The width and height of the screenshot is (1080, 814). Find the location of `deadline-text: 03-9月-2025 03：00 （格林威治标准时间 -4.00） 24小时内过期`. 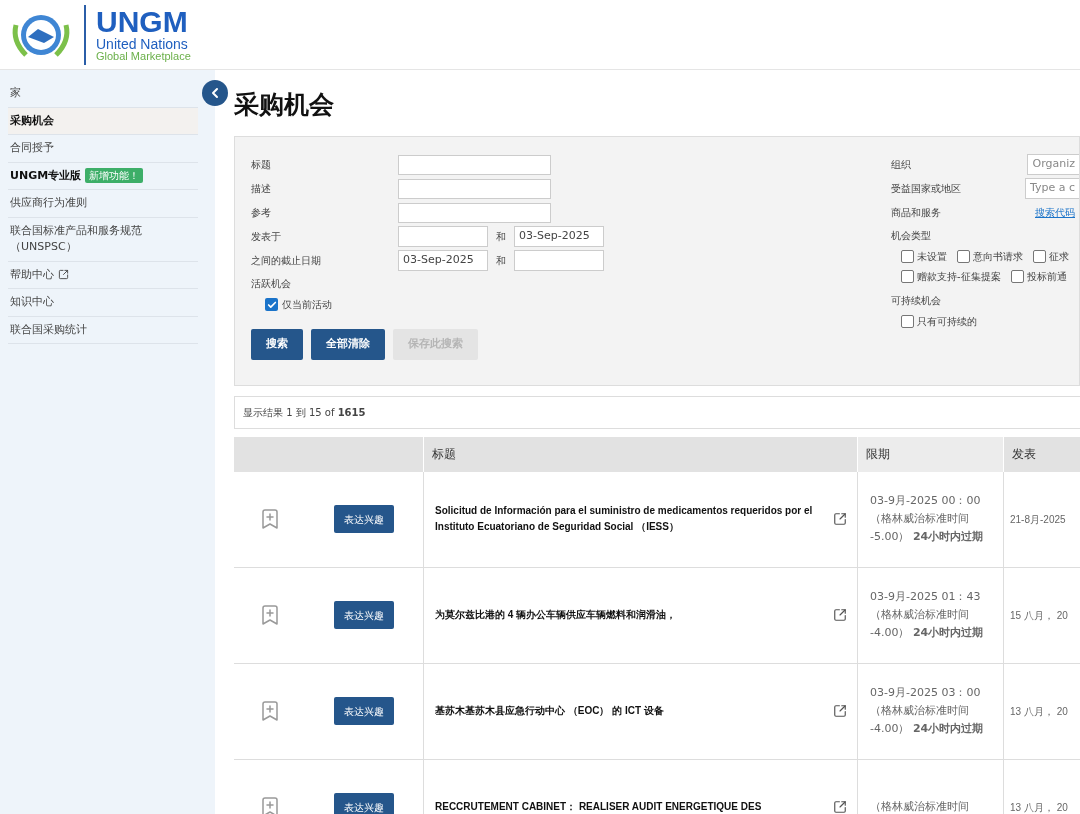

deadline-text: 03-9月-2025 03：00 （格林威治标准时间 -4.00） 24小时内过期 is located at coordinates (927, 711).